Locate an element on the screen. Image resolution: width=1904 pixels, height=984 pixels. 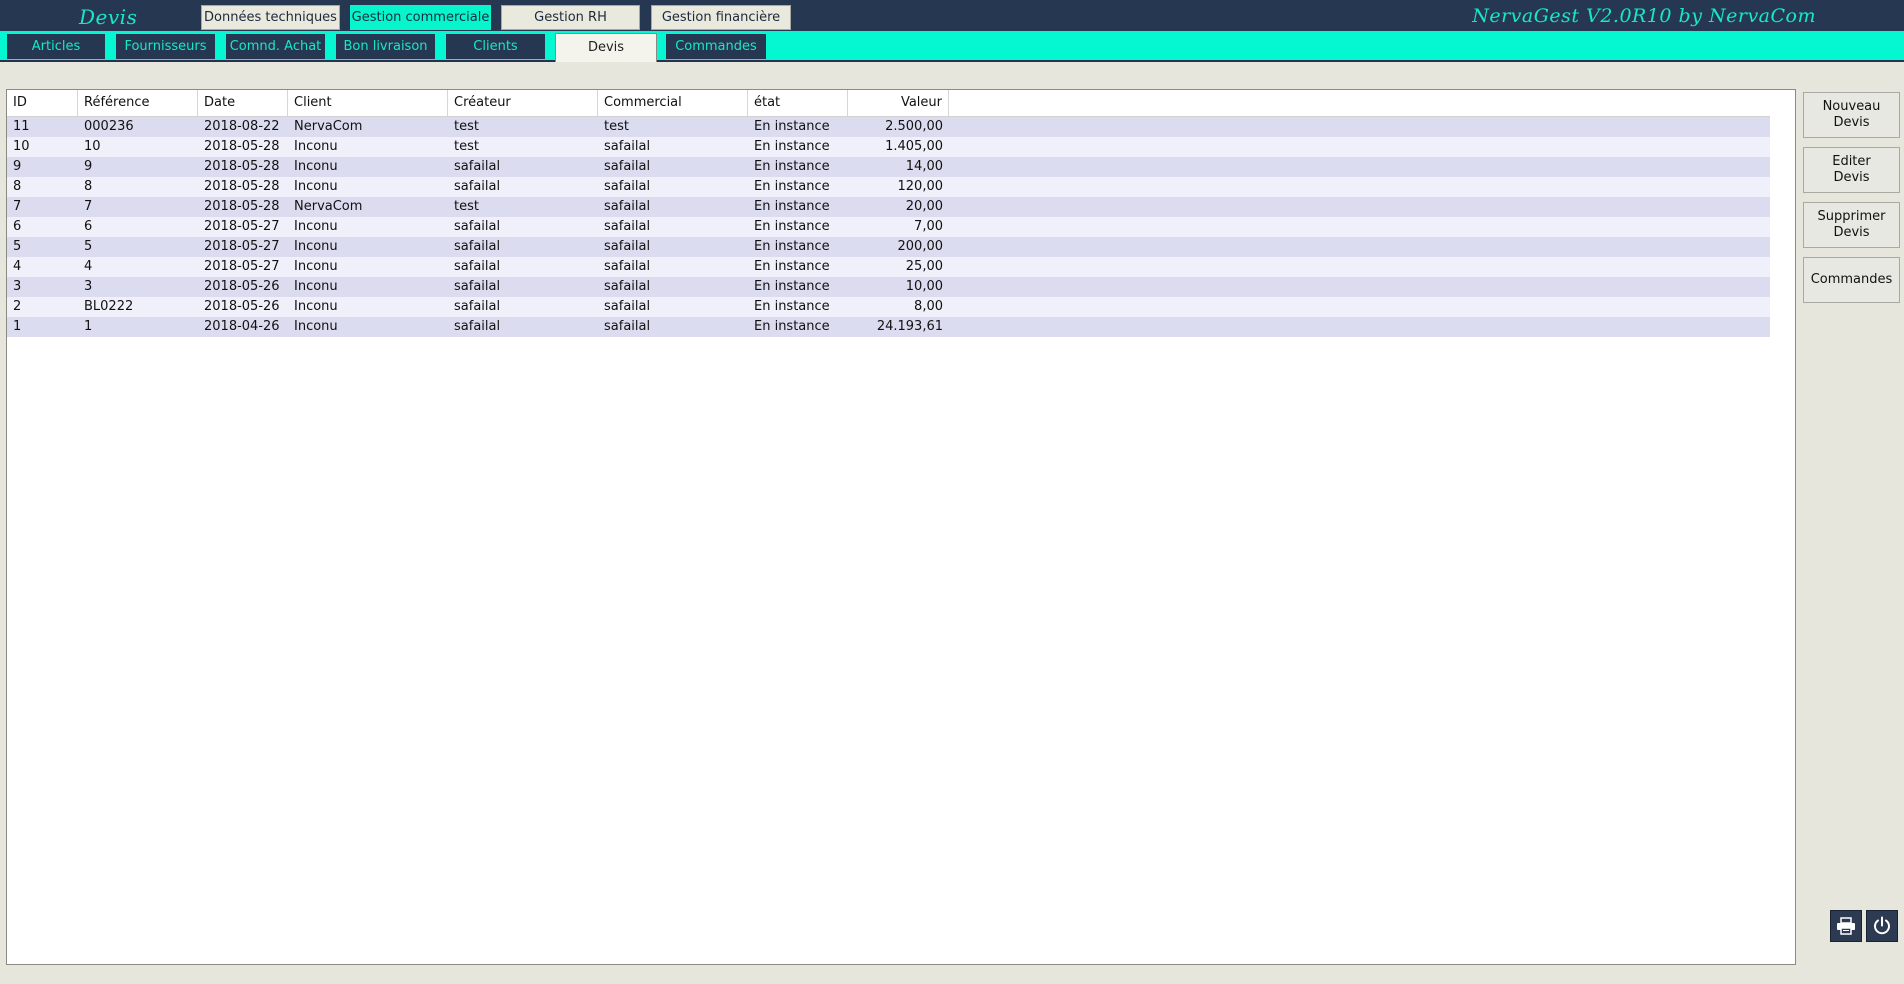
cell-date: 2018-04-26 is located at coordinates (242, 326).